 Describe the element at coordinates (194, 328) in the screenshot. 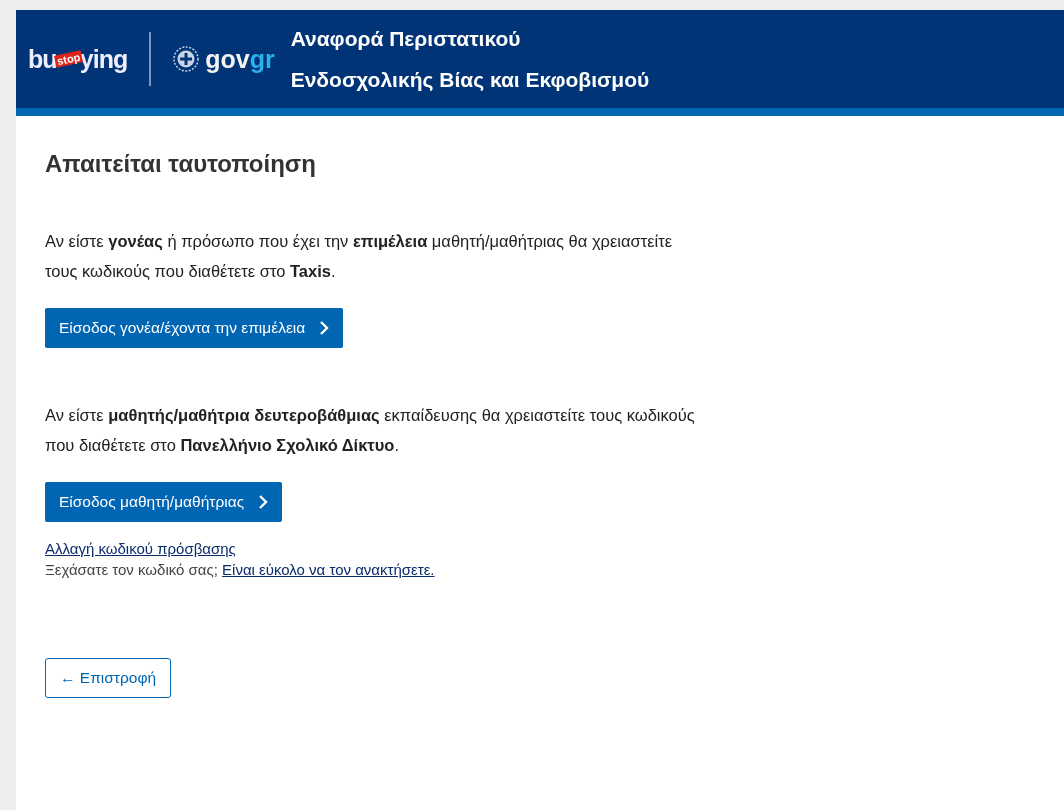

I see `login-button: Είσοδος γονέα/έχοντα την επιμέλεια` at that location.